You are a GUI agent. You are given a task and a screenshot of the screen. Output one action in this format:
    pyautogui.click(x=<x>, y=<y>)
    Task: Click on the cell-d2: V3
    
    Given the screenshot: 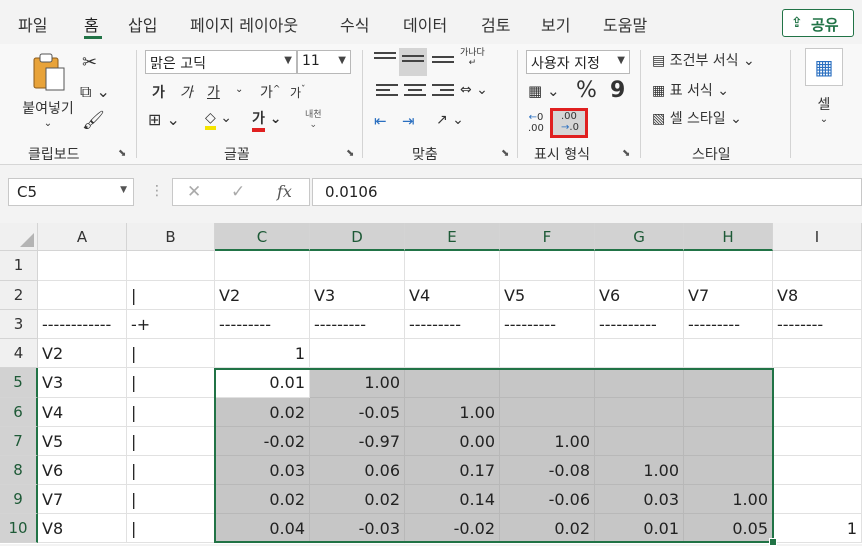 What is the action you would take?
    pyautogui.click(x=357, y=295)
    